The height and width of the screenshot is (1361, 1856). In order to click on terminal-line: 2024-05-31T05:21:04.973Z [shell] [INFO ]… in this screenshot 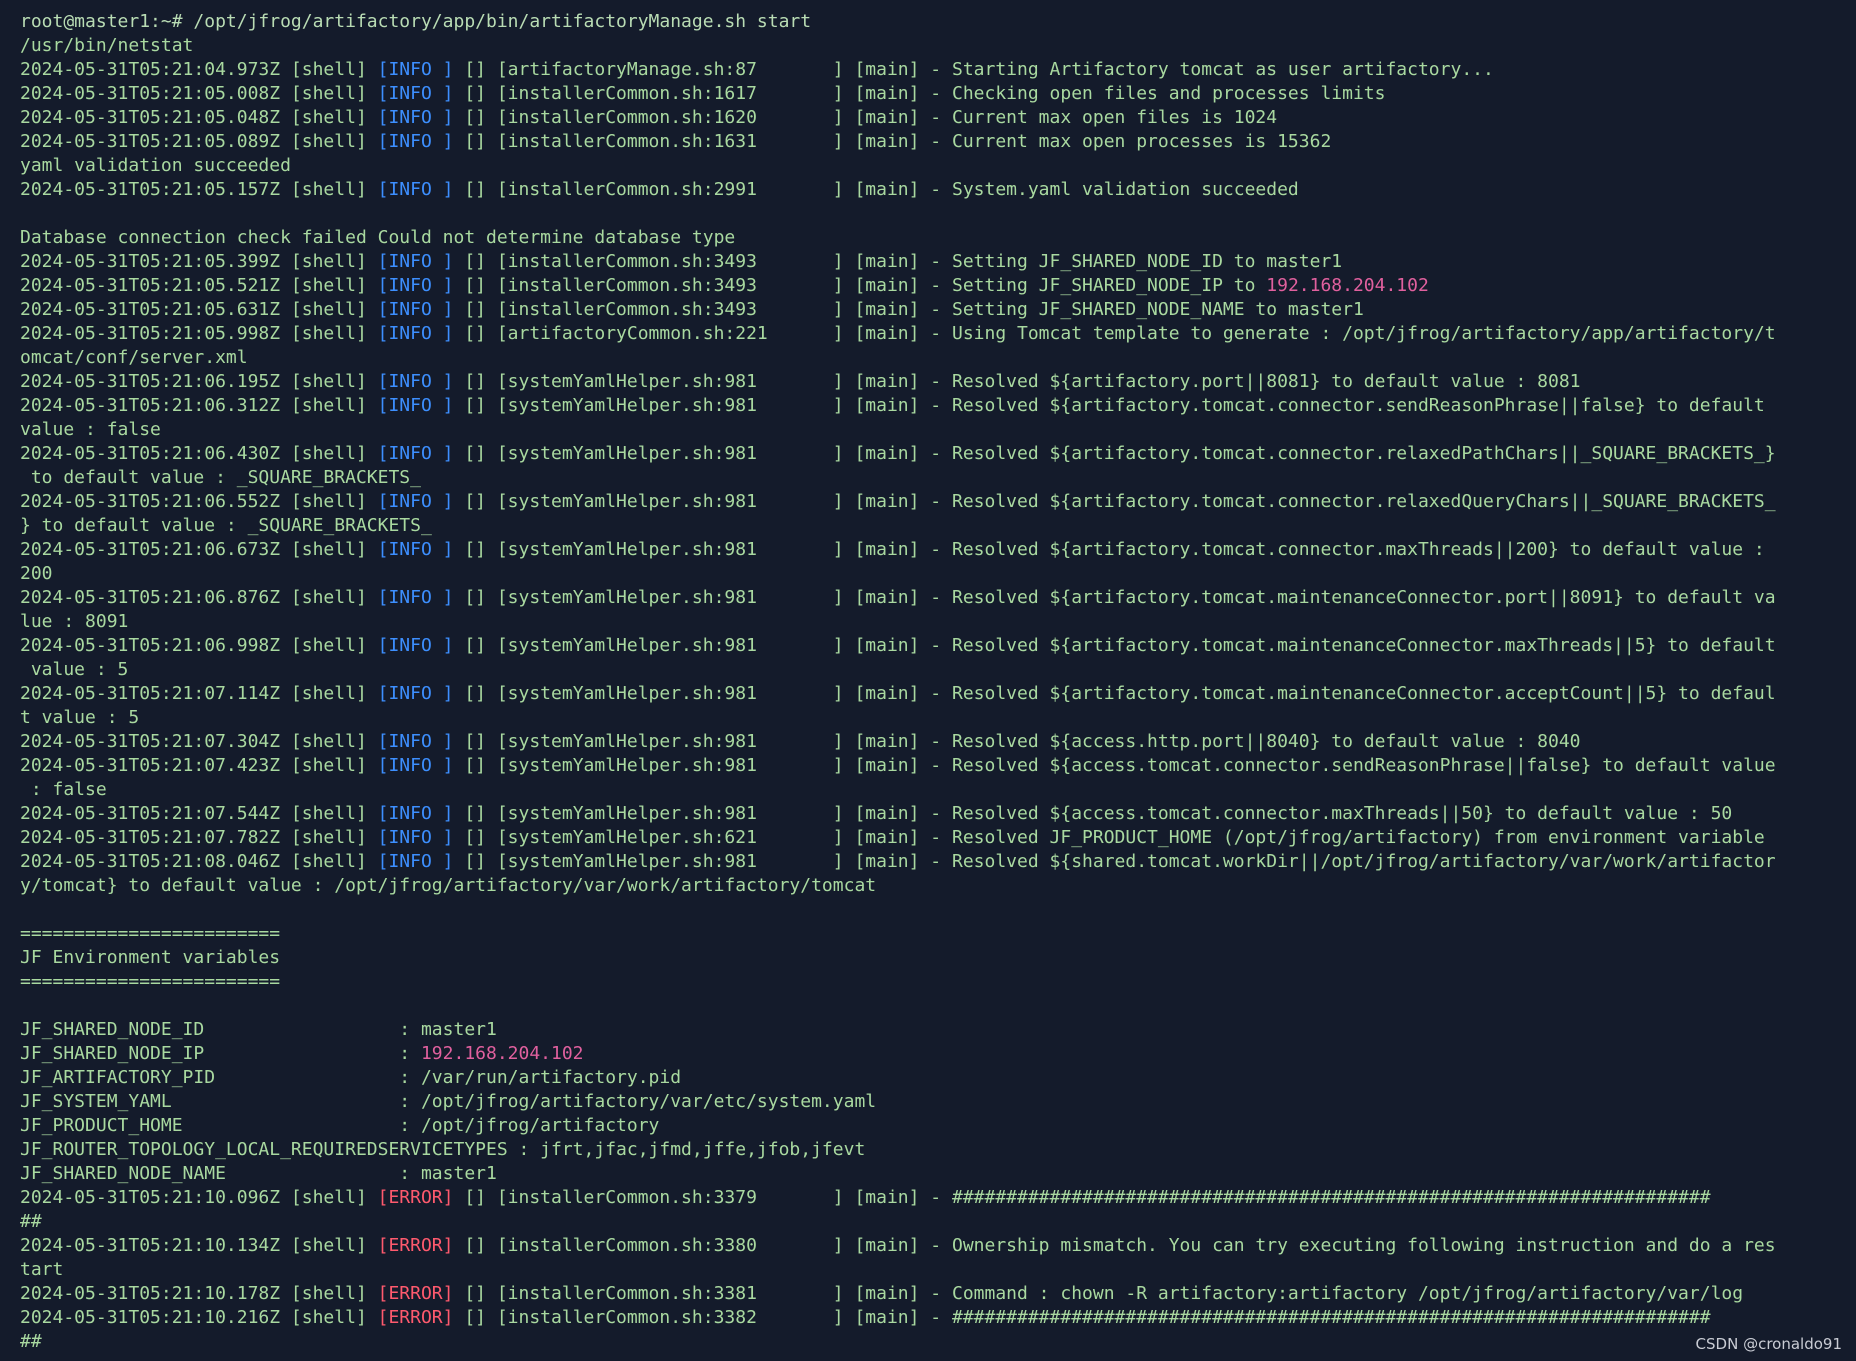, I will do `click(928, 70)`.